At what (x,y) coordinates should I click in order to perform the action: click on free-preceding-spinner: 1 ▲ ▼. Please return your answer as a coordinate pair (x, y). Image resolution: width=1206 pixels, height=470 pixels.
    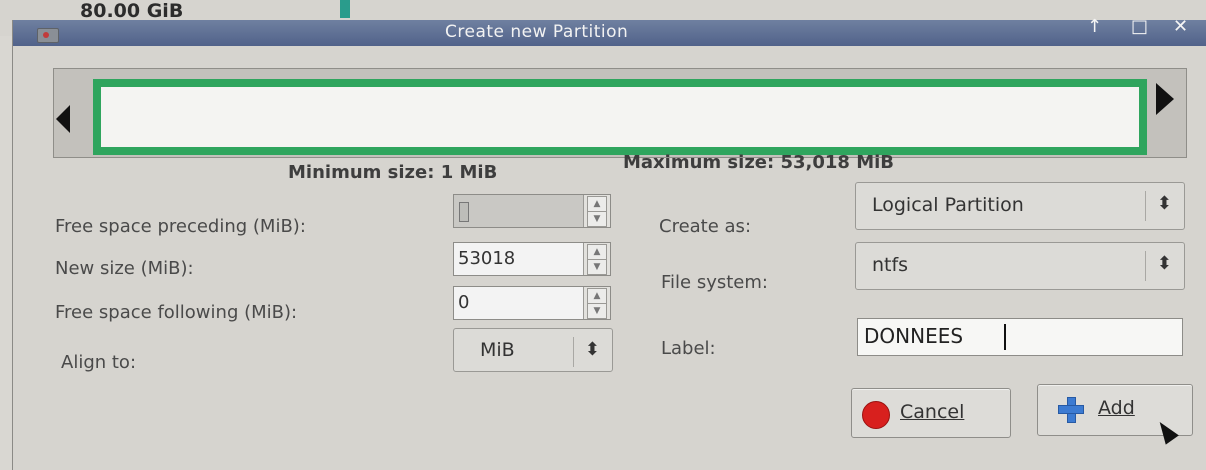
    Looking at the image, I should click on (532, 211).